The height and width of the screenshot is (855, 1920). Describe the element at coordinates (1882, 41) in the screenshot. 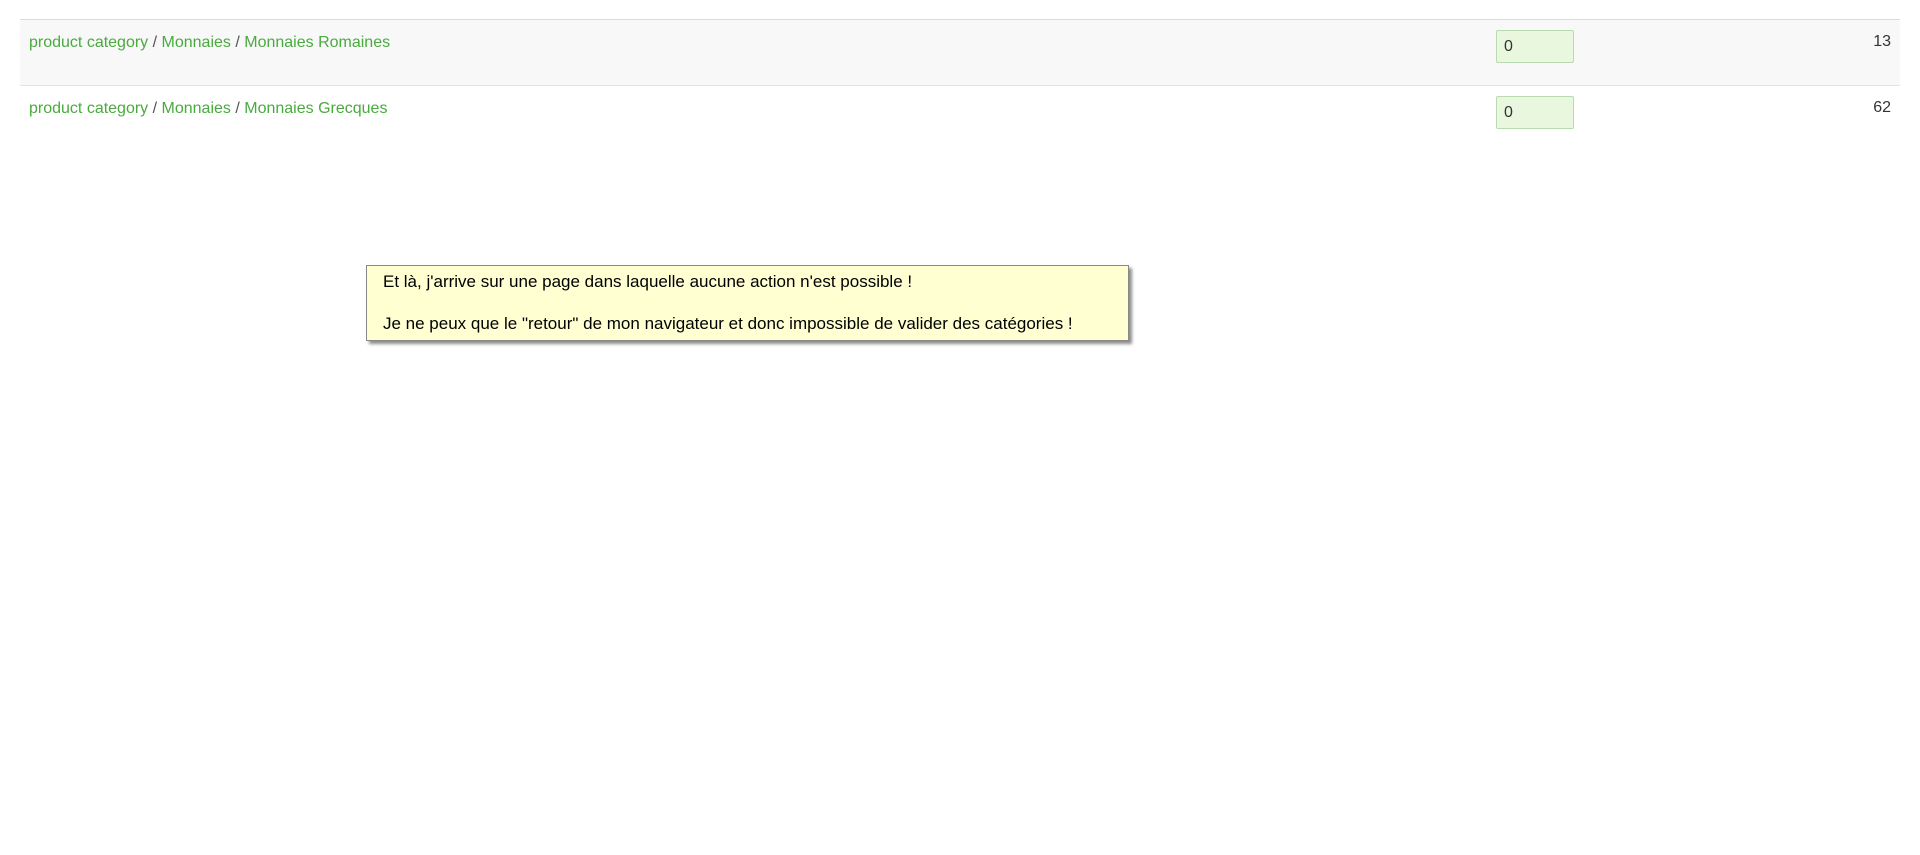

I see `product-count: 13` at that location.